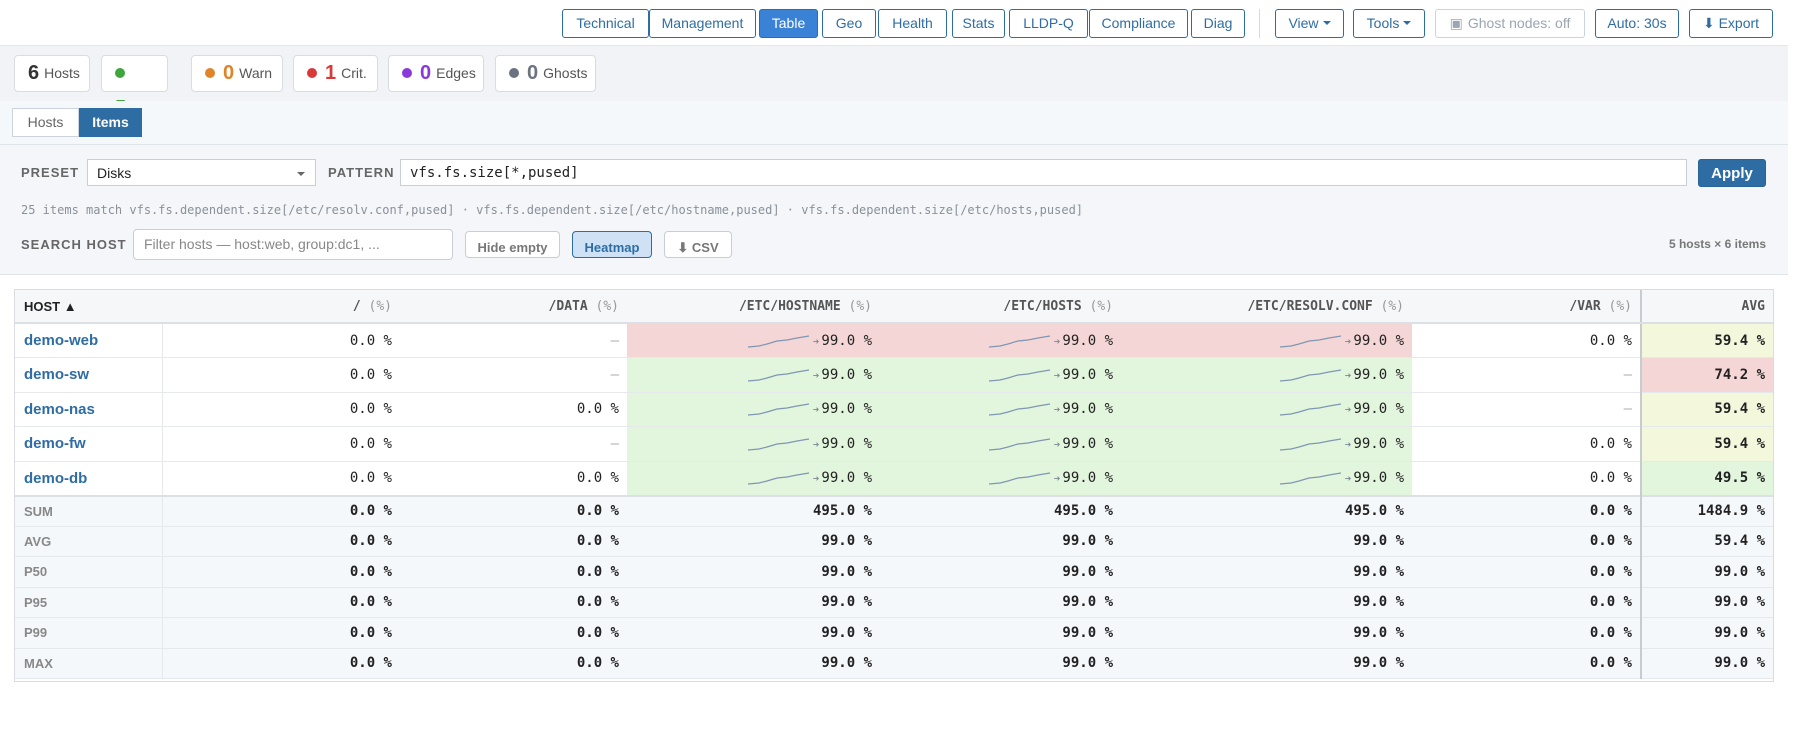 Image resolution: width=1800 pixels, height=746 pixels. What do you see at coordinates (605, 23) in the screenshot?
I see `nav-tab-technical: Technical` at bounding box center [605, 23].